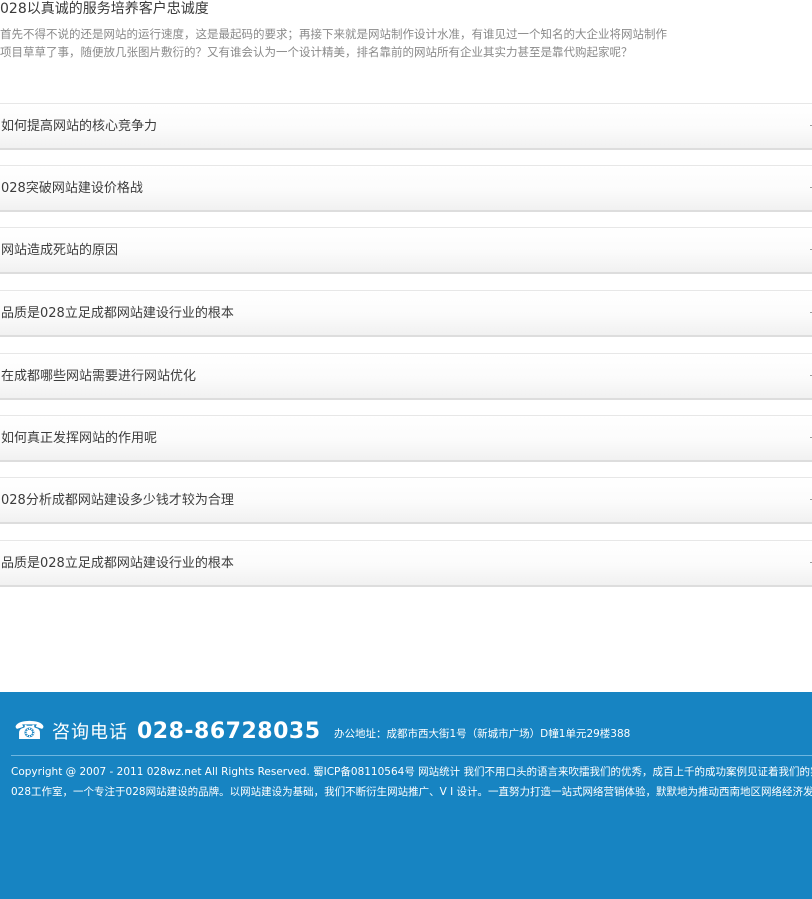  Describe the element at coordinates (90, 732) in the screenshot. I see `phone-label: 咨询电话` at that location.